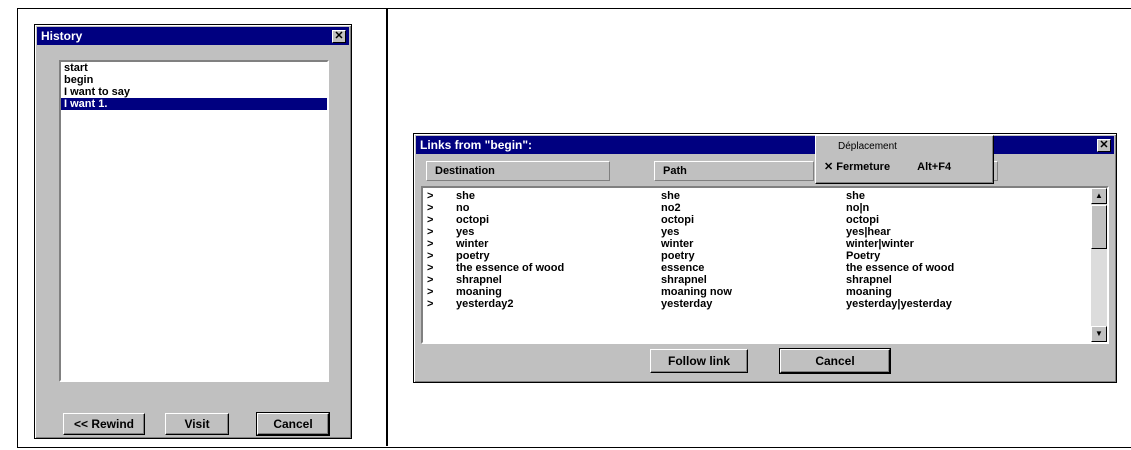 The image size is (1131, 450). Describe the element at coordinates (194, 104) in the screenshot. I see `list-item-selected: I want 1.` at that location.